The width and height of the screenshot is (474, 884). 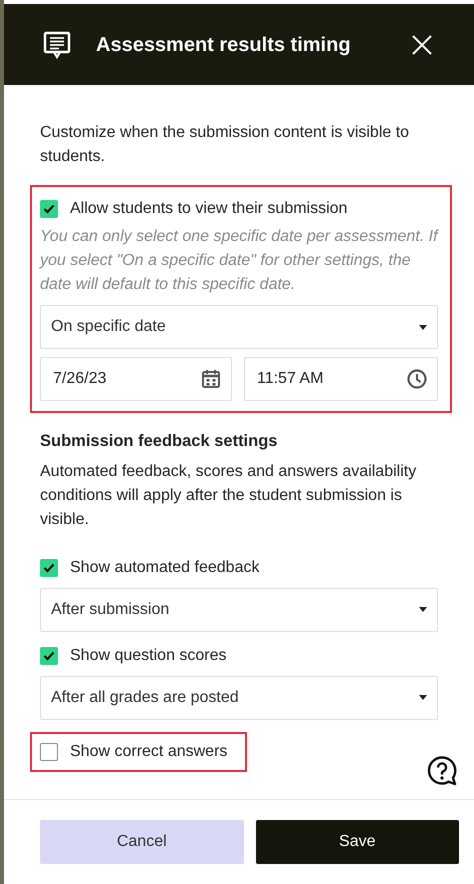 I want to click on release-select: After all grades are posted, so click(x=239, y=698).